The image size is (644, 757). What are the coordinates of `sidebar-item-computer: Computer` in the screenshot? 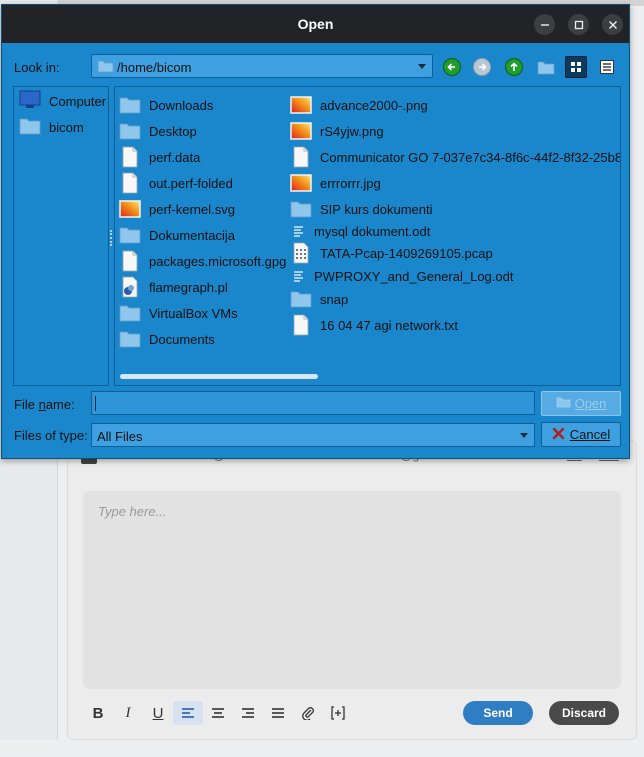 It's located at (62, 101).